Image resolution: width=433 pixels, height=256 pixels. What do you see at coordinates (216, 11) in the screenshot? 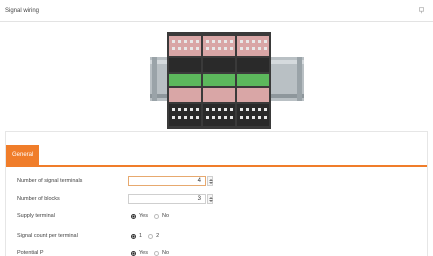
I see `title-bar: Signal wiring` at bounding box center [216, 11].